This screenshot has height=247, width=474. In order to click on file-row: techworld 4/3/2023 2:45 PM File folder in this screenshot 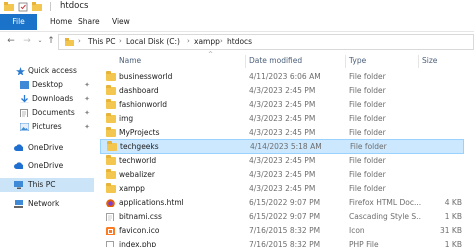, I will do `click(282, 161)`.